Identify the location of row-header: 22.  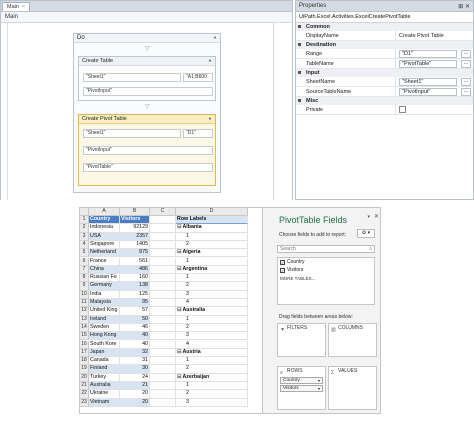
(84, 394).